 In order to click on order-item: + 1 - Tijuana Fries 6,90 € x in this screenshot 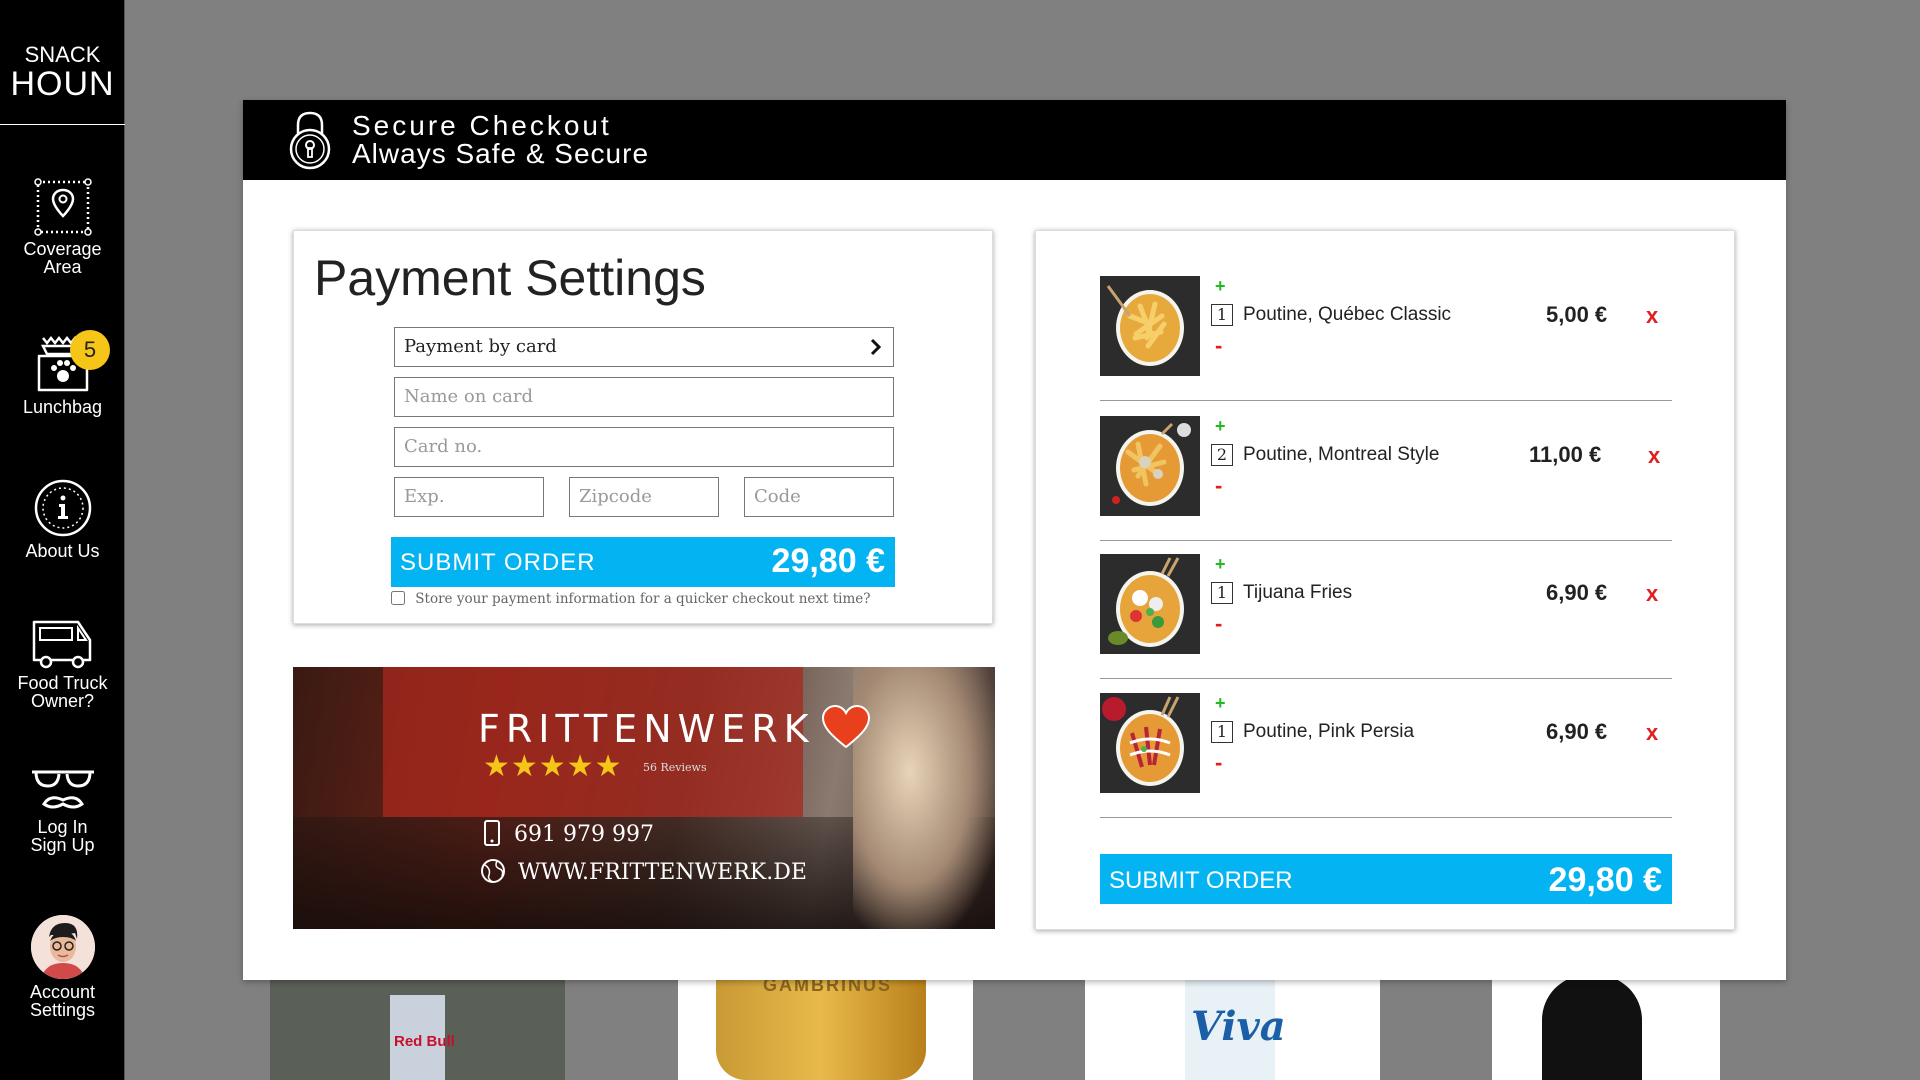, I will do `click(1386, 609)`.